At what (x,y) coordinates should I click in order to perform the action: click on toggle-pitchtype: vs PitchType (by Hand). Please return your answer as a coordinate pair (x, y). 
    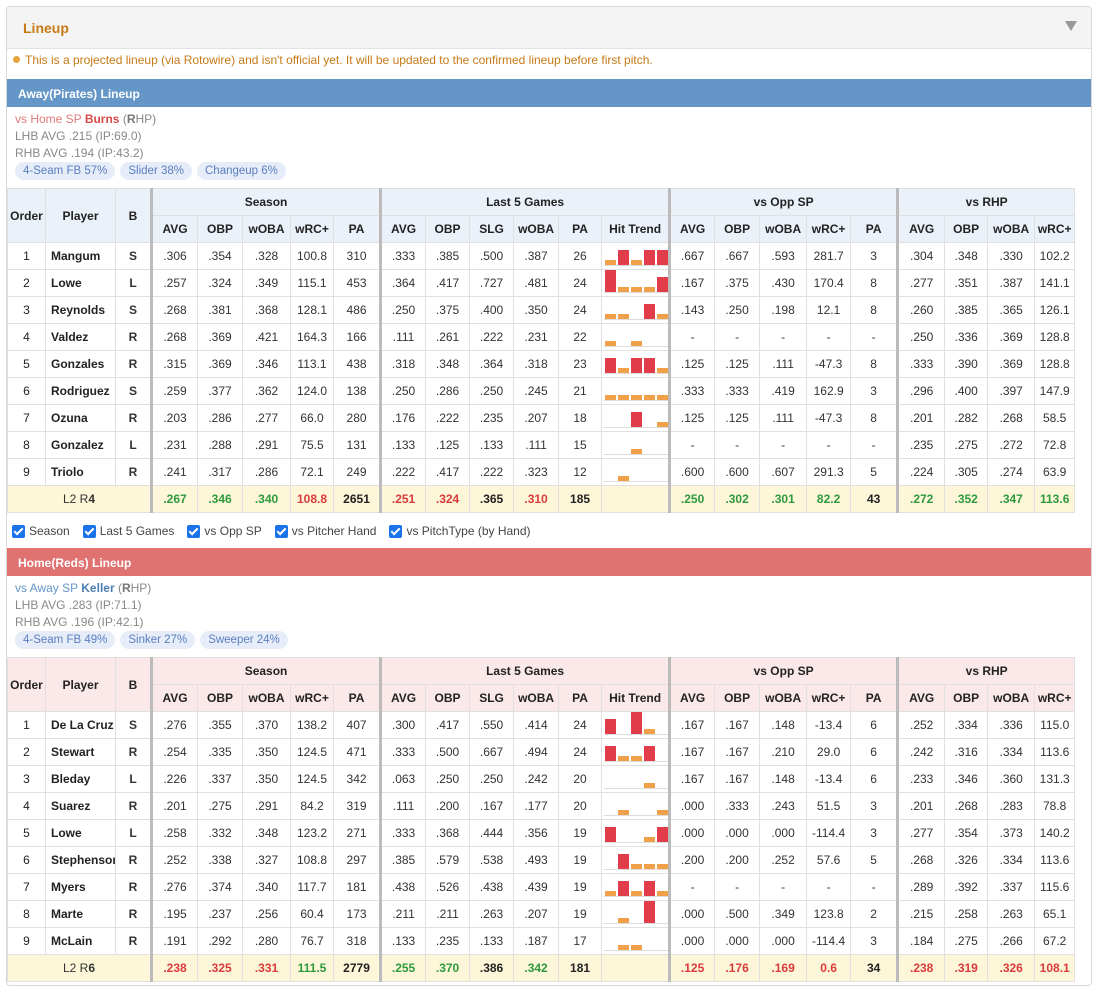
    Looking at the image, I should click on (460, 531).